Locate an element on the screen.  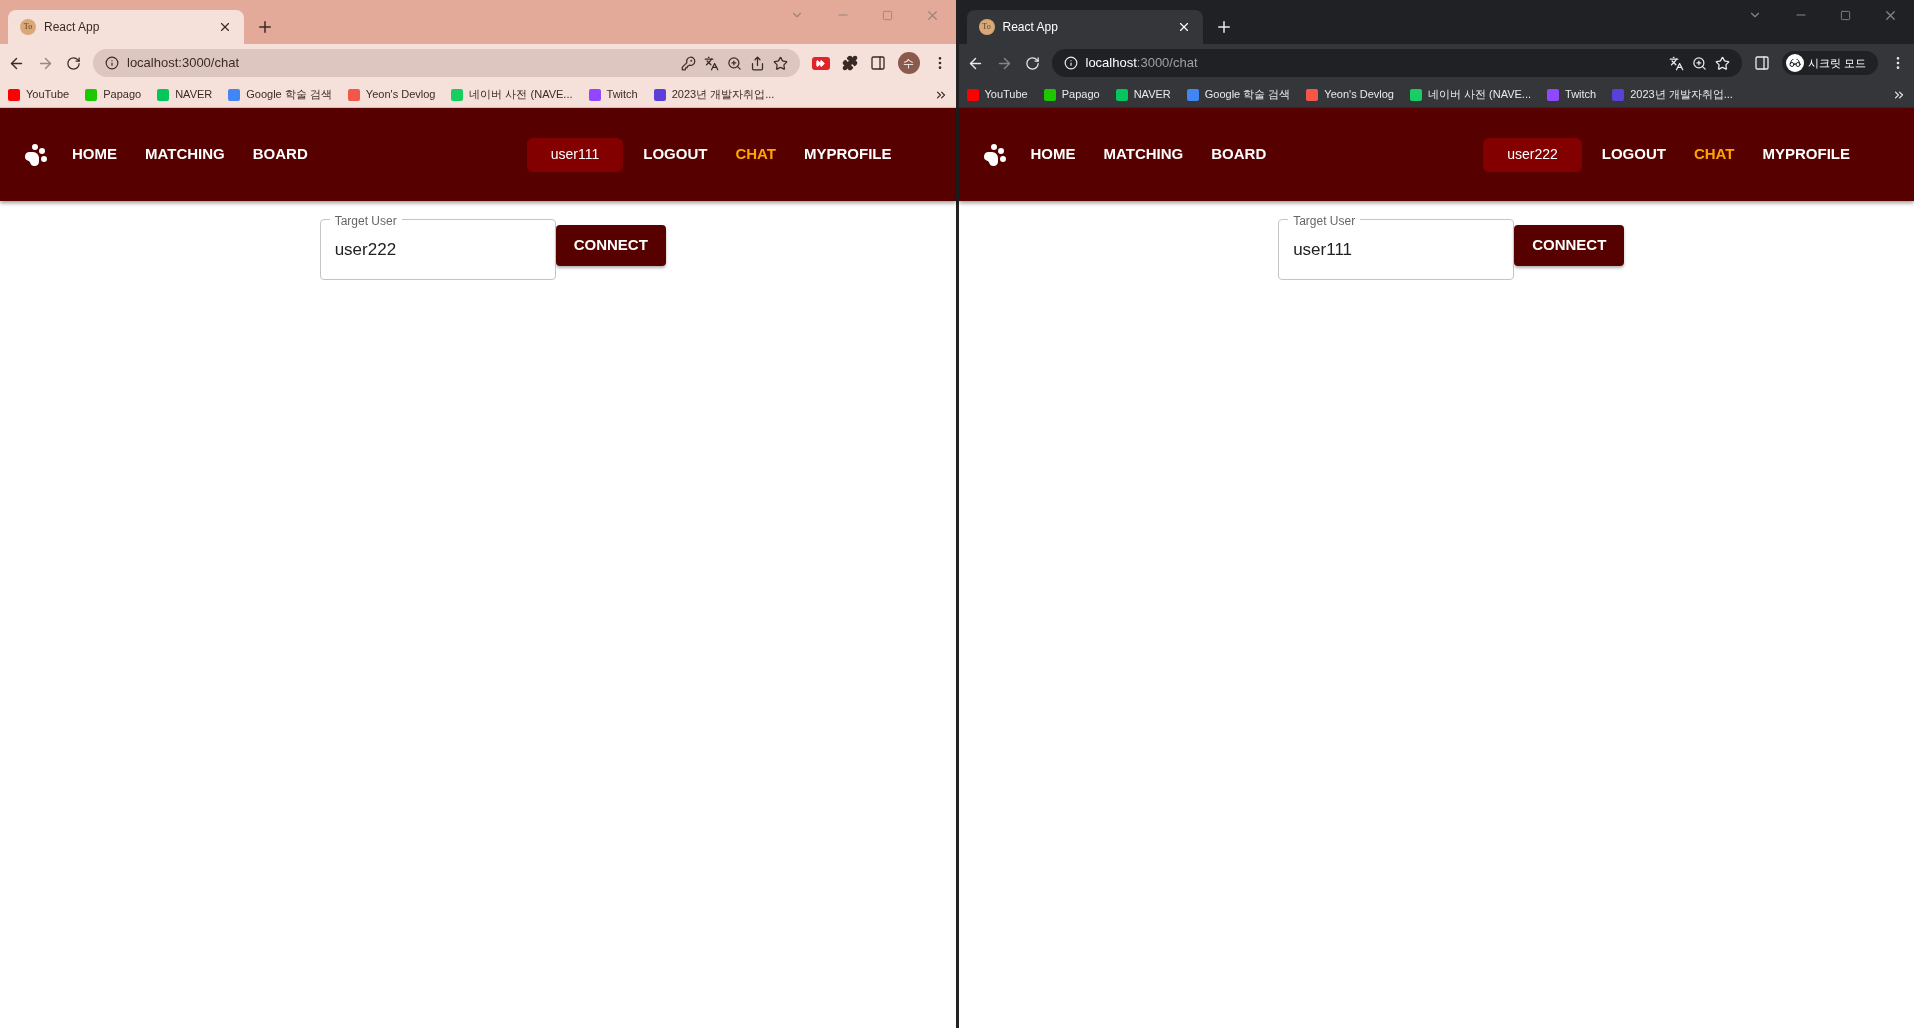
maximize-icon is located at coordinates (1845, 15).